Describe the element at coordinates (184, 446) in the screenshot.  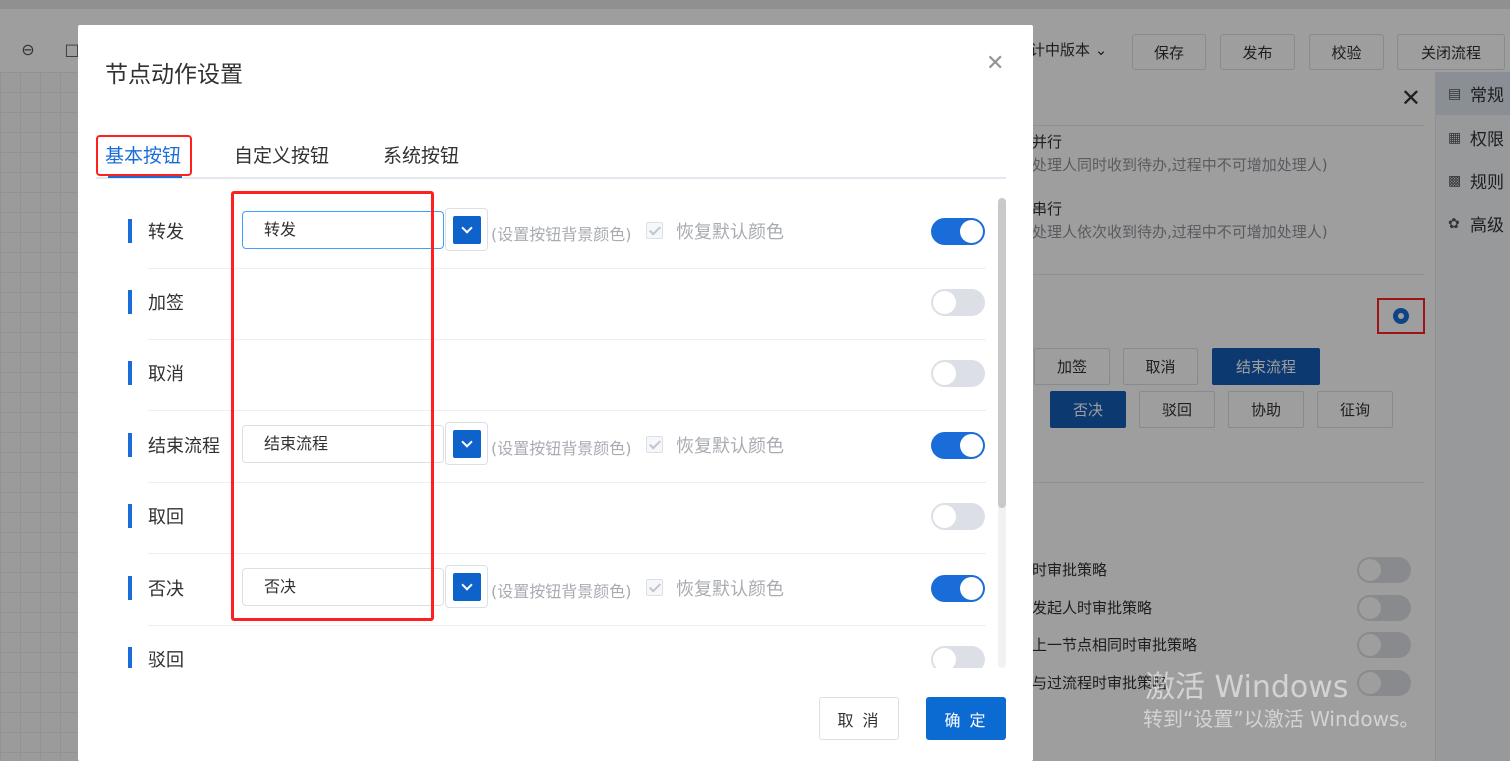
I see `row-label: 结束流程` at that location.